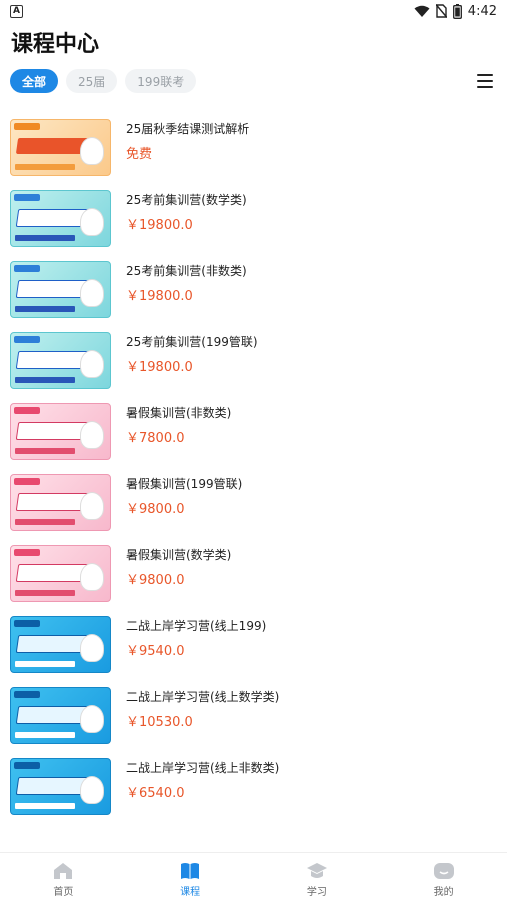 This screenshot has height=904, width=507. What do you see at coordinates (52, 146) in the screenshot?
I see `thumbnail-banner` at bounding box center [52, 146].